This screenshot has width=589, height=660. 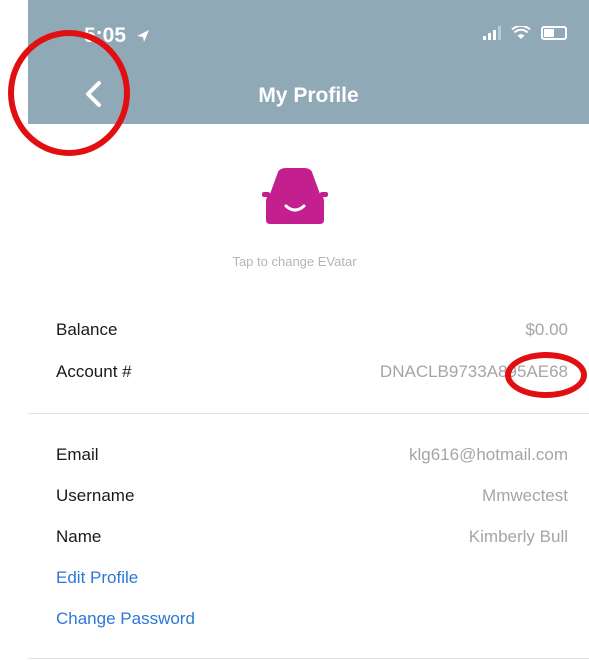 I want to click on username-label: Username, so click(x=95, y=495).